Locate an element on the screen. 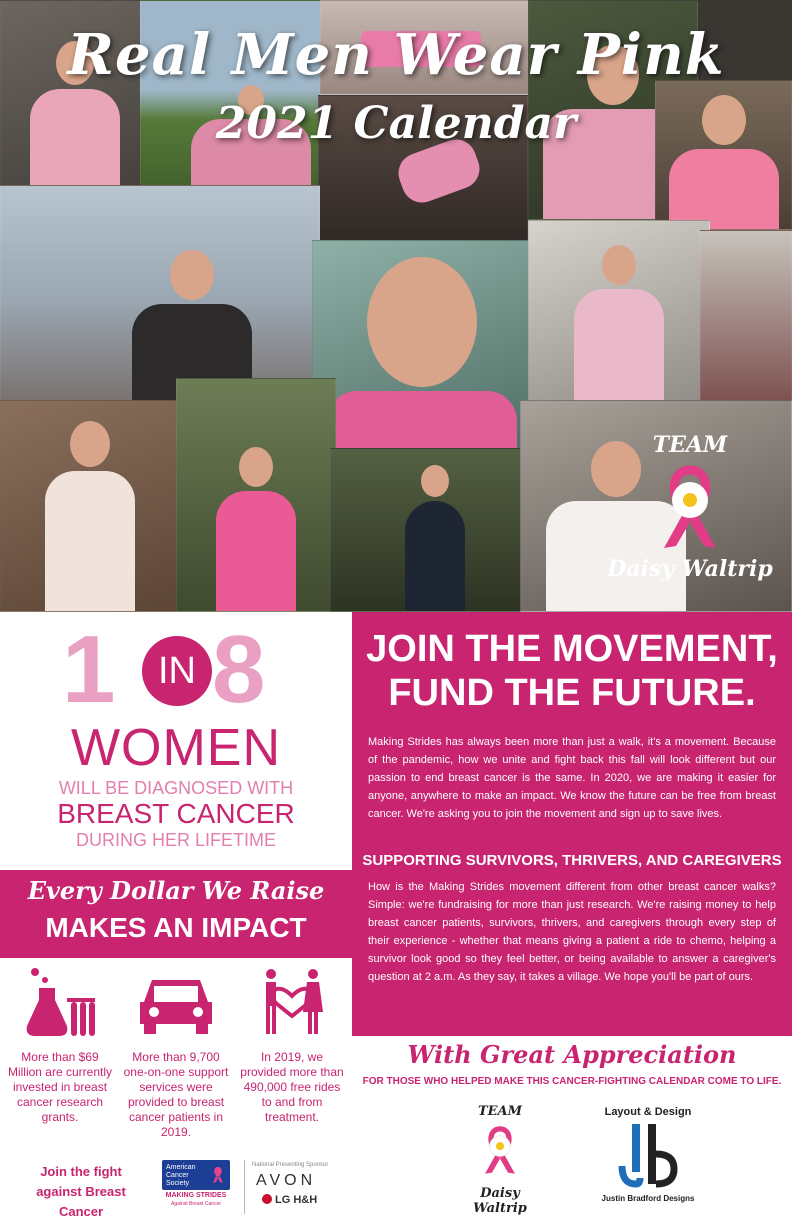 This screenshot has width=792, height=1224. team-name-bottom: Daisy Waltrip is located at coordinates (500, 1201).